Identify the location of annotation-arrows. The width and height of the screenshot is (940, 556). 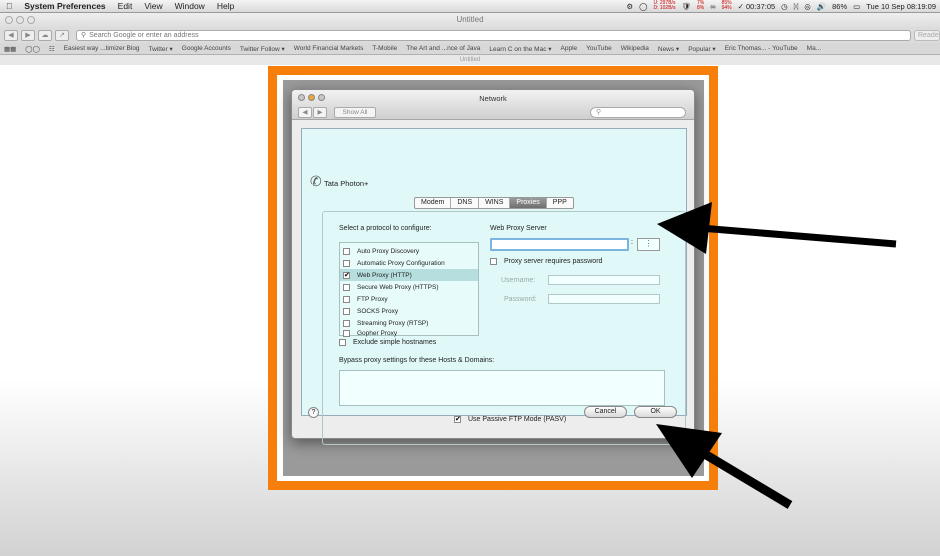
(776, 355).